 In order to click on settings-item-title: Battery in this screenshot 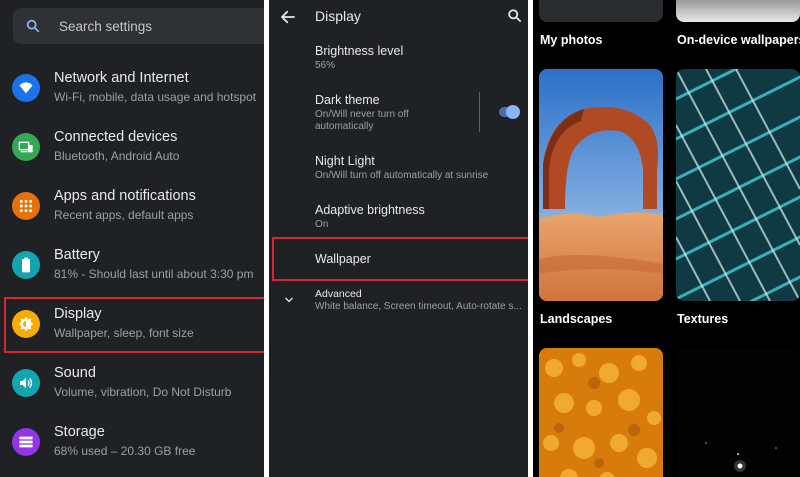, I will do `click(77, 255)`.